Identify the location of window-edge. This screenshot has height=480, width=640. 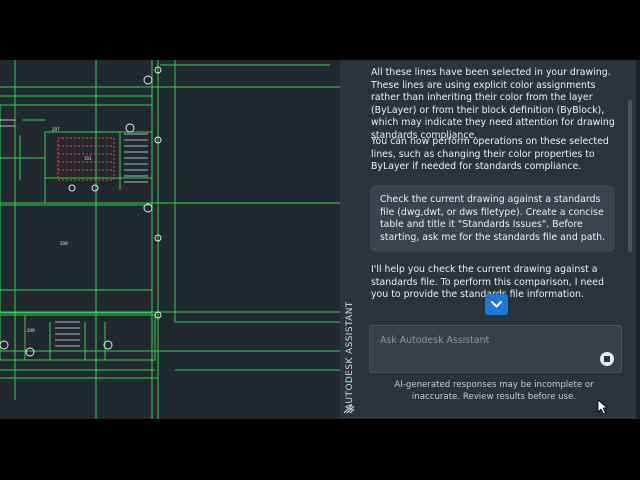
(638, 239).